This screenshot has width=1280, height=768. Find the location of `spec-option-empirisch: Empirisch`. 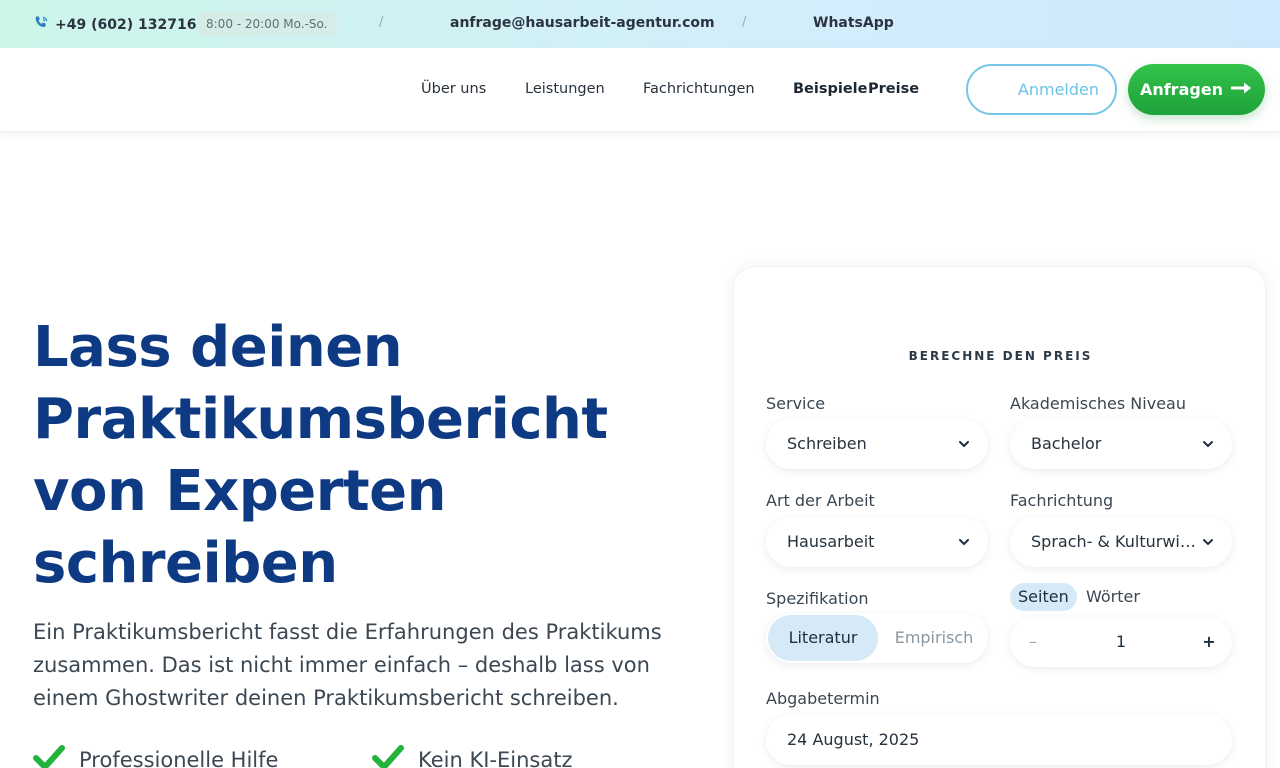

spec-option-empirisch: Empirisch is located at coordinates (934, 638).